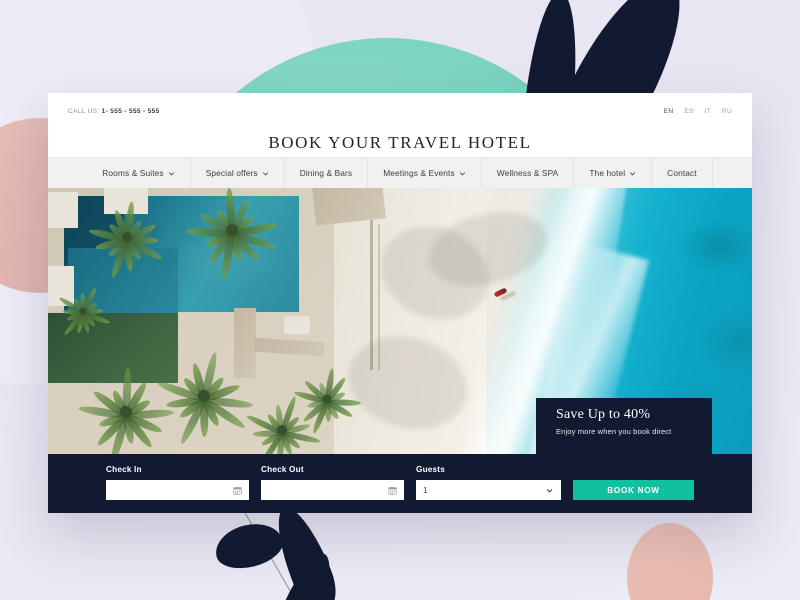 This screenshot has width=800, height=600. I want to click on decorative-stem-bottom, so click(270, 552).